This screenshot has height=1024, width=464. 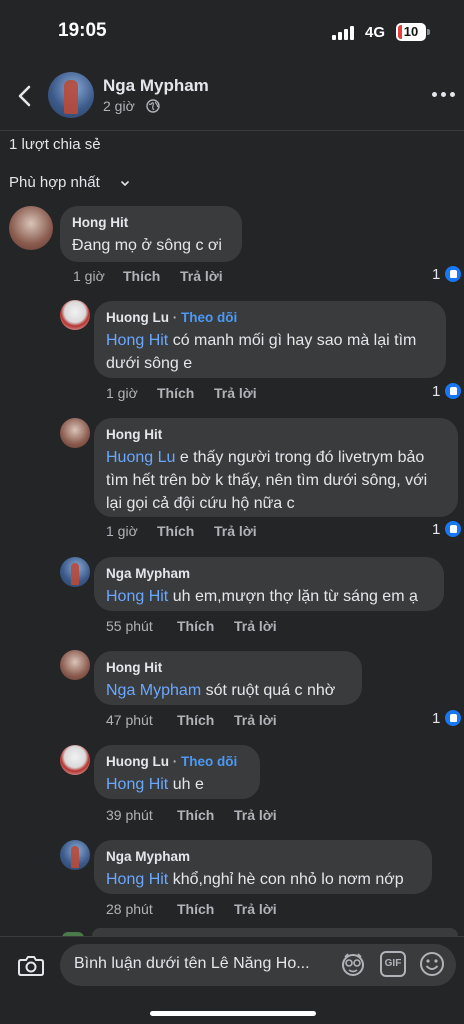 What do you see at coordinates (200, 503) in the screenshot?
I see `comment-text: lại gọi cả đội cứu hộ nữa c` at bounding box center [200, 503].